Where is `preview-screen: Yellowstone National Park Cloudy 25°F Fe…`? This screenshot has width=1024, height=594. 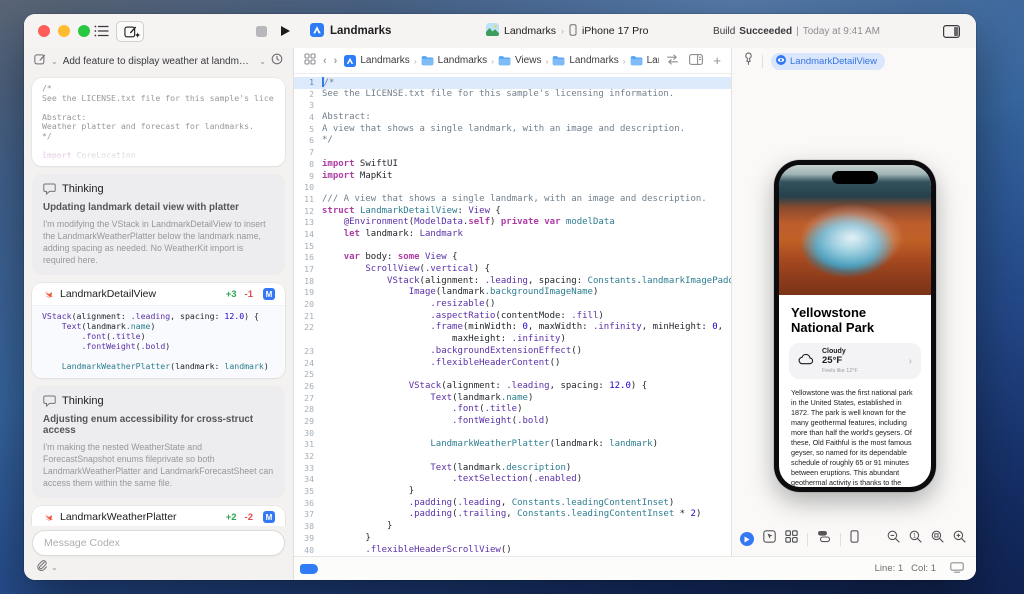
preview-screen: Yellowstone National Park Cloudy 25°F Fe… is located at coordinates (855, 326).